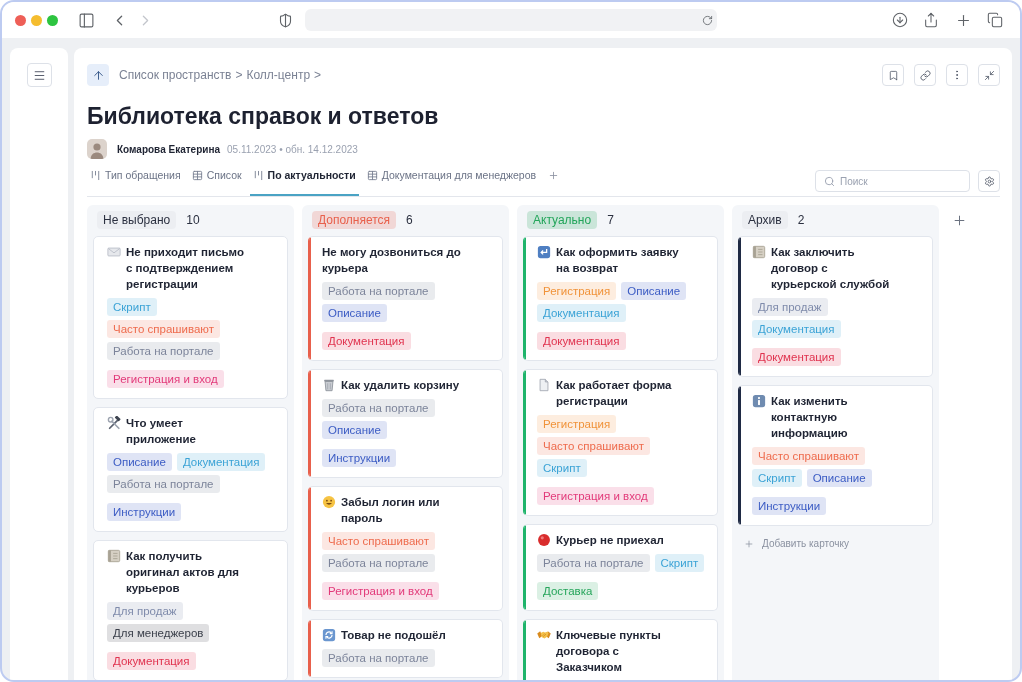 The image size is (1022, 682). I want to click on share-button, so click(930, 20).